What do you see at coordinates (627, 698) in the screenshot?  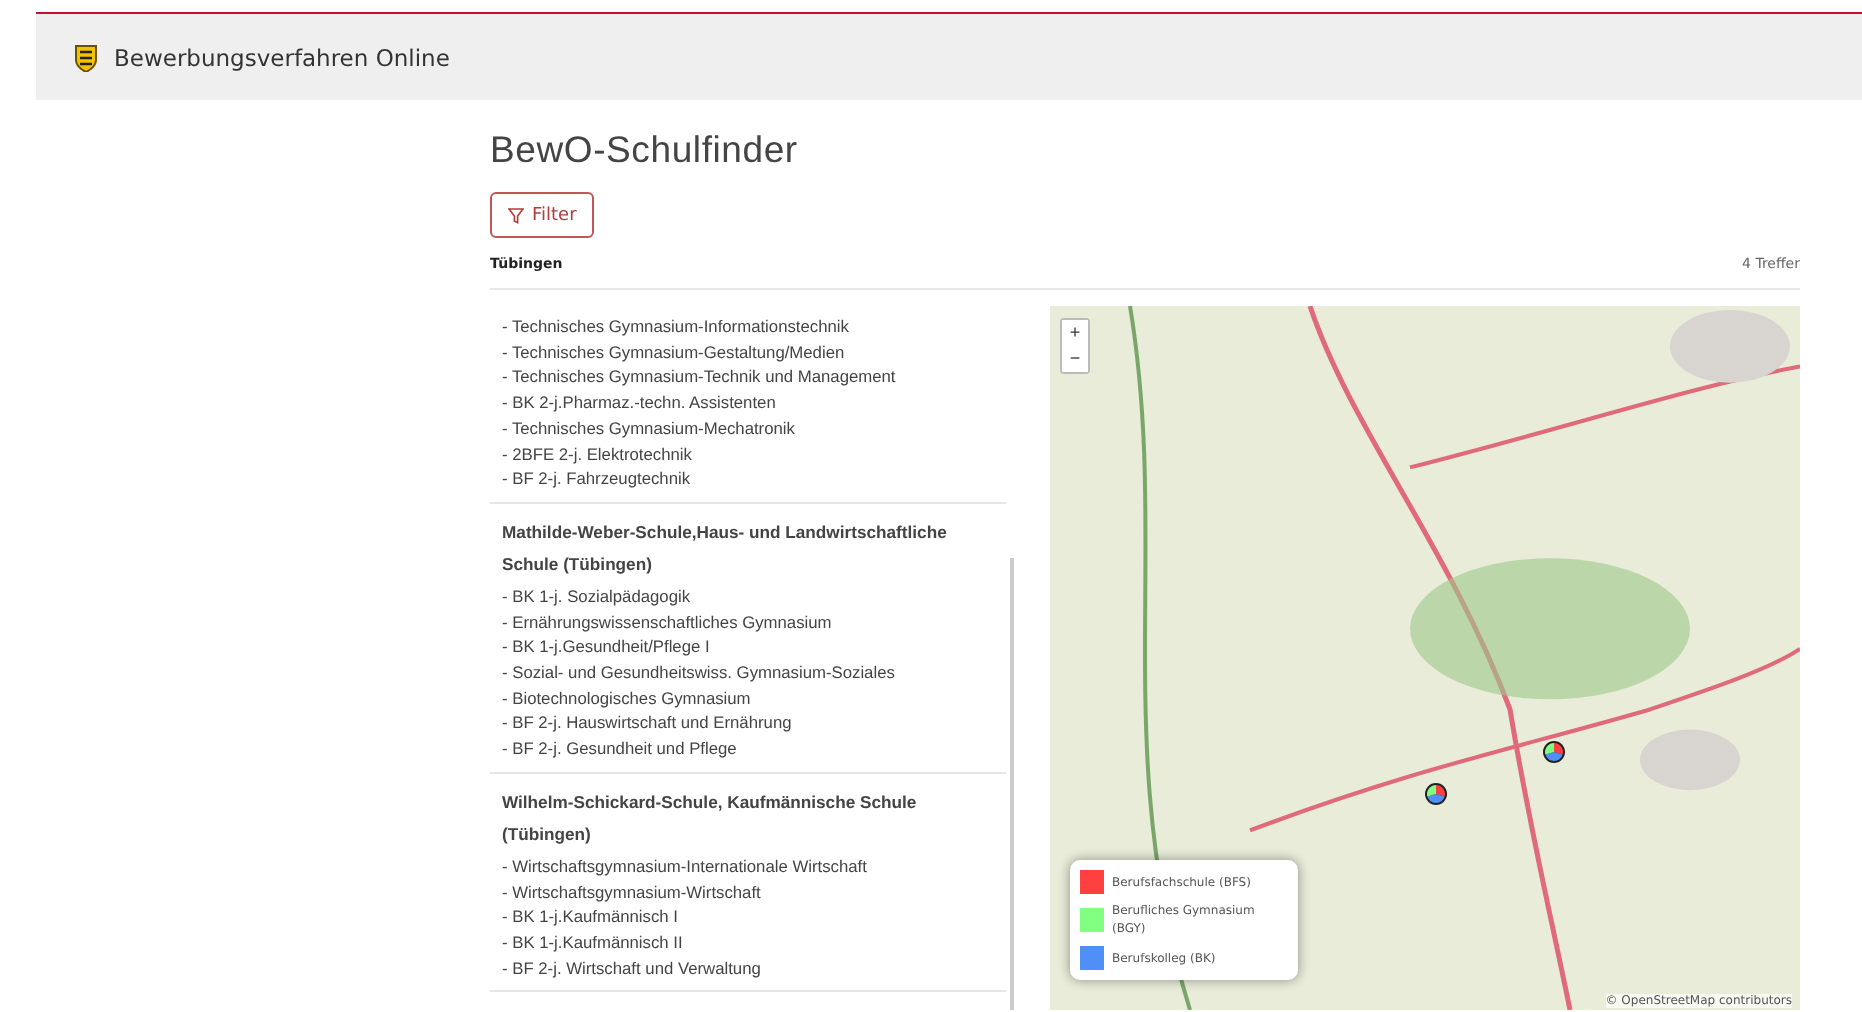 I see `program-item: - Biotechnologisches Gymnasium` at bounding box center [627, 698].